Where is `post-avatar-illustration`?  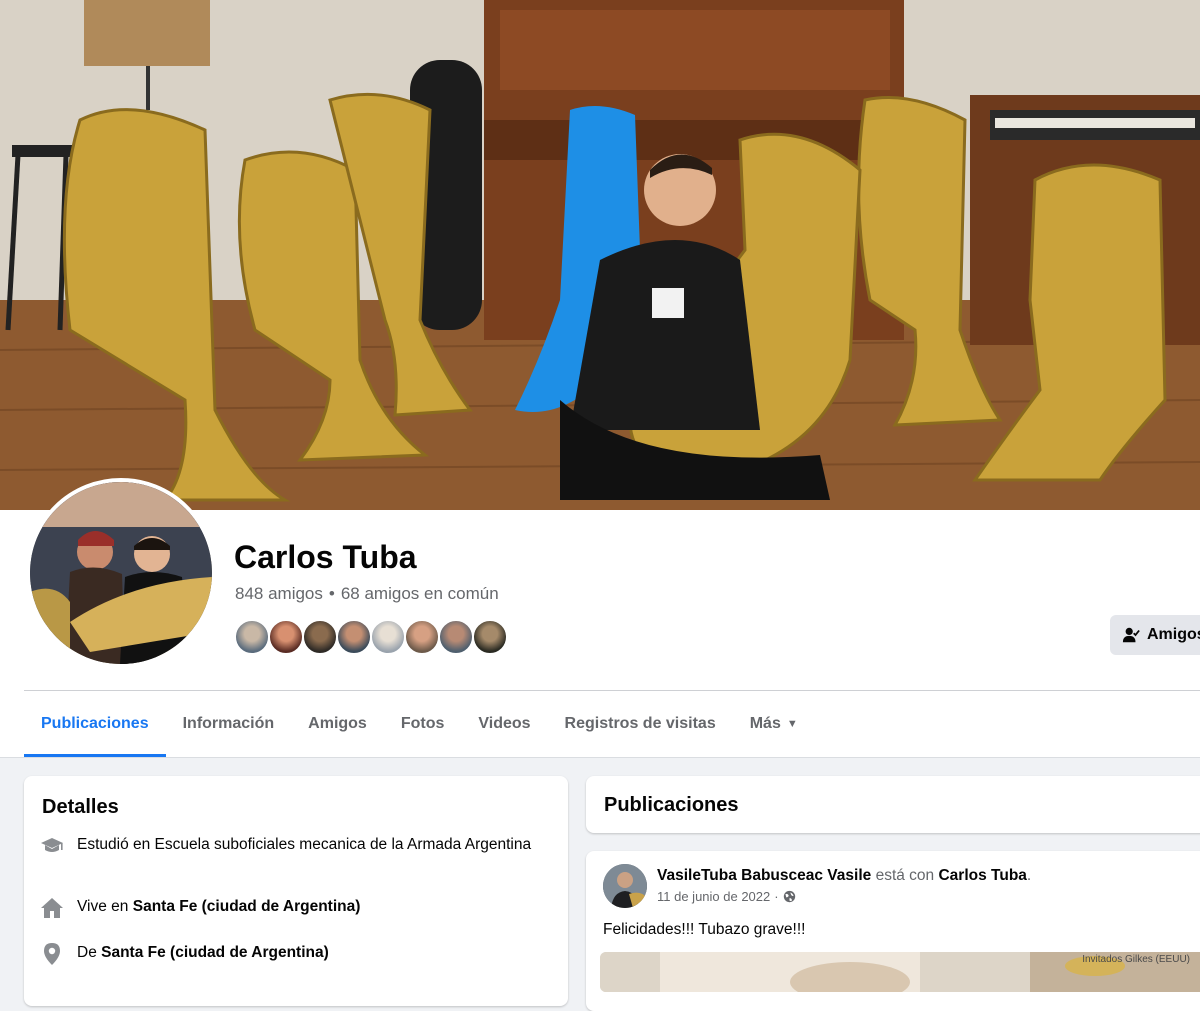 post-avatar-illustration is located at coordinates (625, 886).